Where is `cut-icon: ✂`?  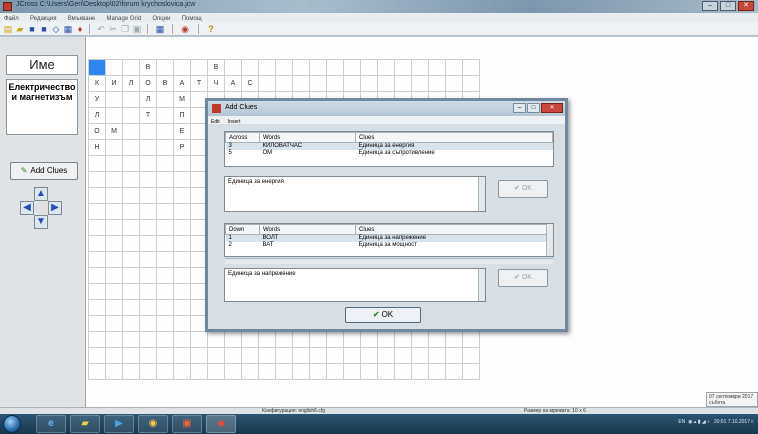 cut-icon: ✂ is located at coordinates (113, 29).